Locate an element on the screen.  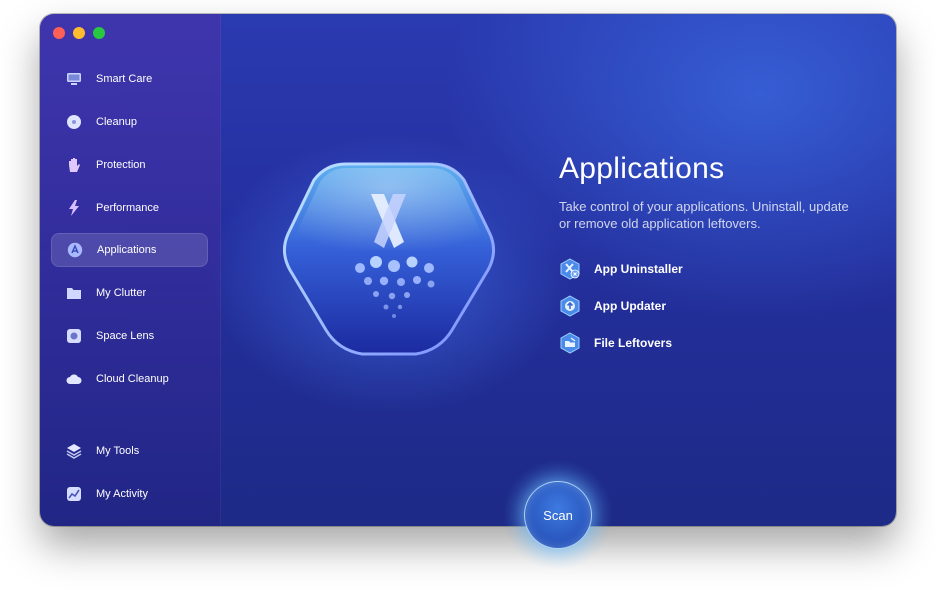
activity-chart-icon is located at coordinates (74, 494).